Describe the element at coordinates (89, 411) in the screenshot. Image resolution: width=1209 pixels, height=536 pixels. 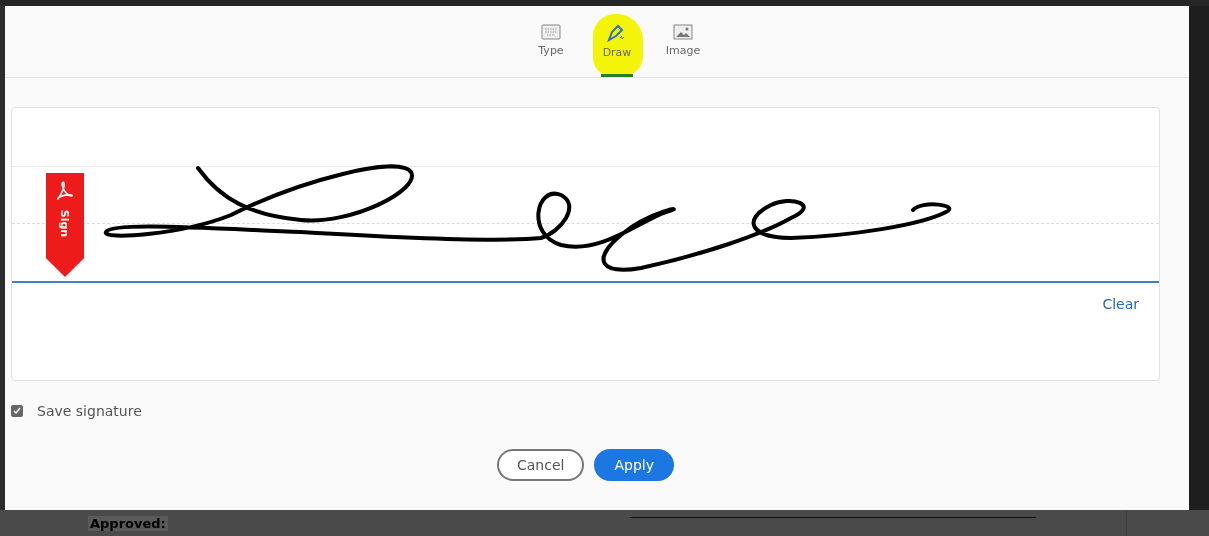
I see `checkbox-label: Save signature` at that location.